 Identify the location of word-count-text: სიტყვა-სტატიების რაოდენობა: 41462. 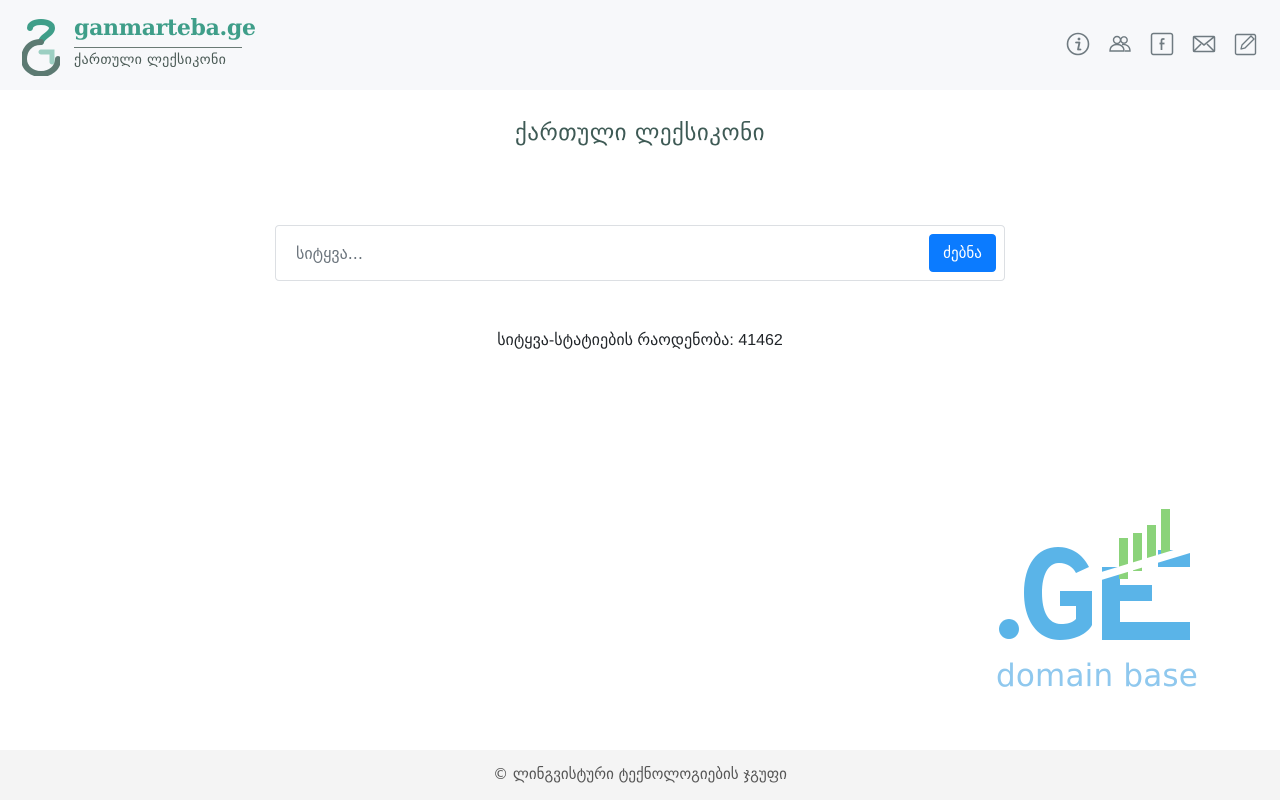
(640, 340).